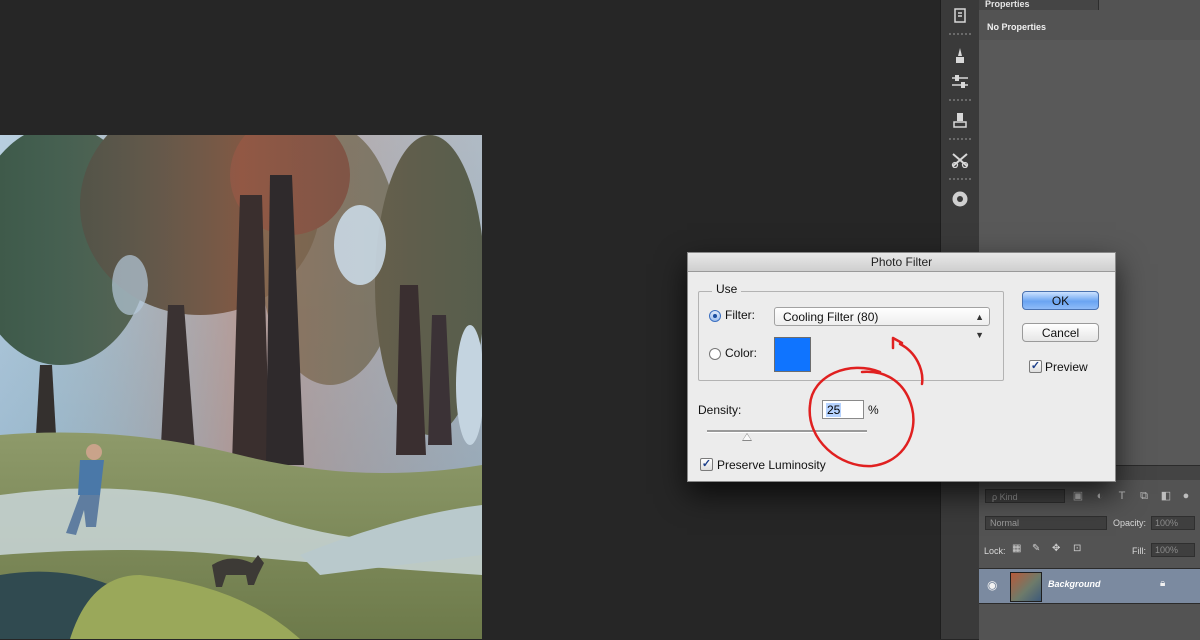 The width and height of the screenshot is (1200, 640). Describe the element at coordinates (960, 120) in the screenshot. I see `clone-source-icon` at that location.